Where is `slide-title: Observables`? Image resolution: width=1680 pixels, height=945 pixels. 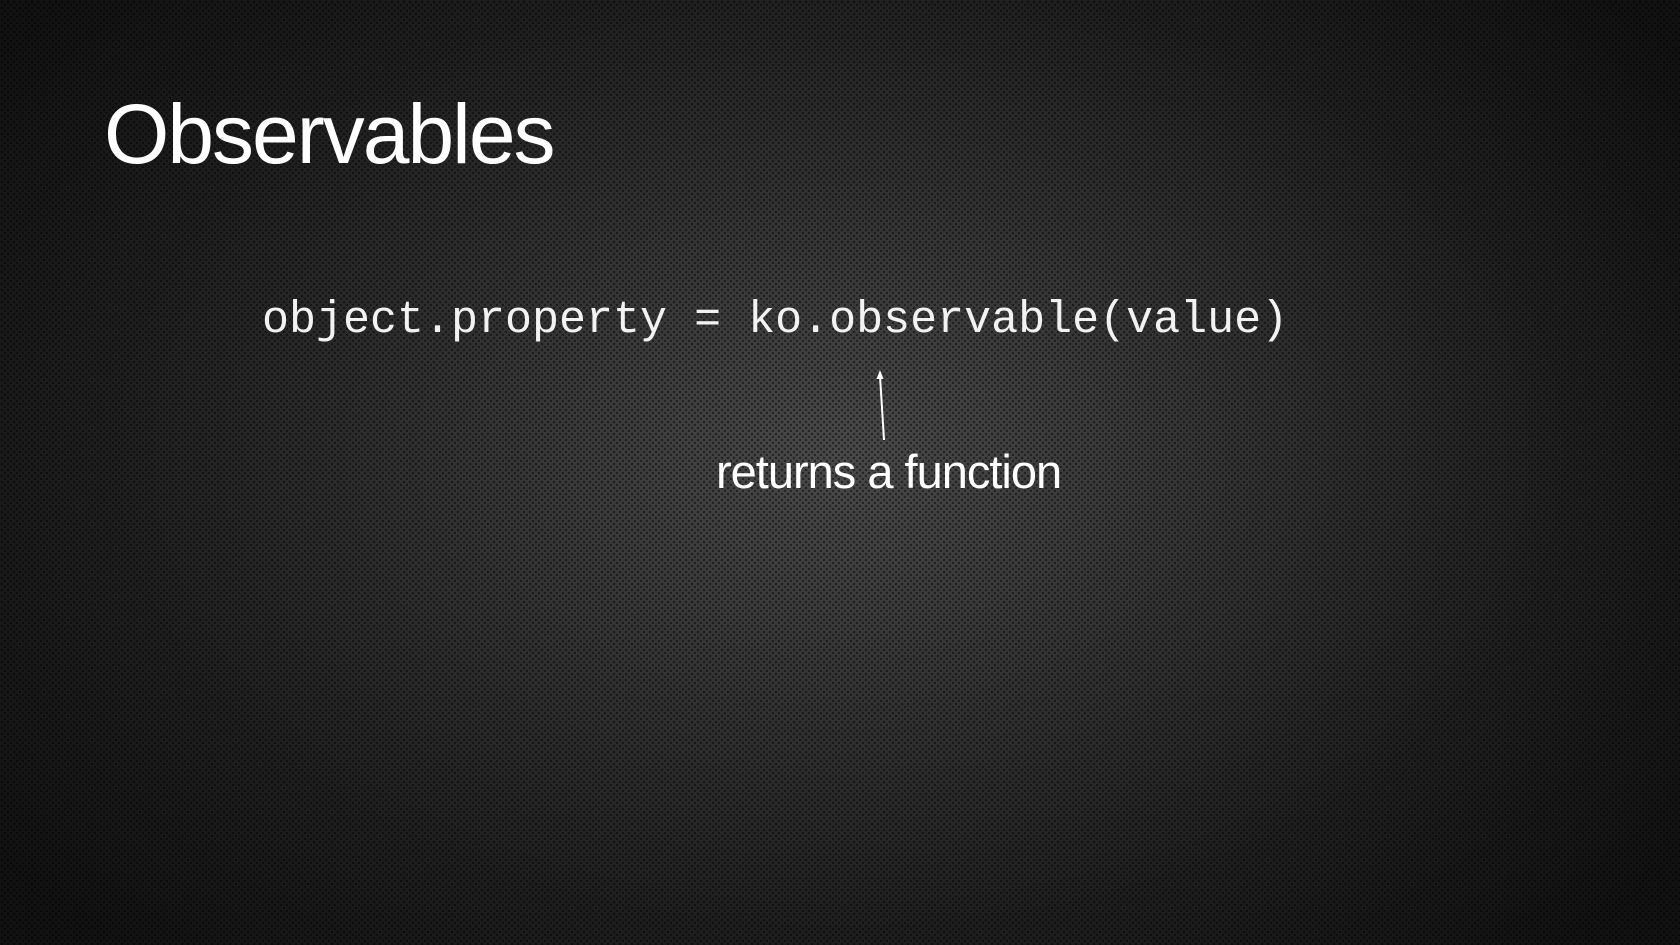
slide-title: Observables is located at coordinates (330, 134).